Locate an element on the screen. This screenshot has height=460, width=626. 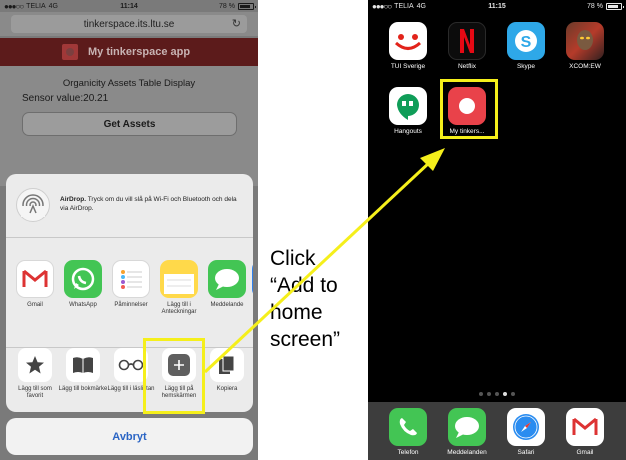
copy-icon is located at coordinates (227, 365).